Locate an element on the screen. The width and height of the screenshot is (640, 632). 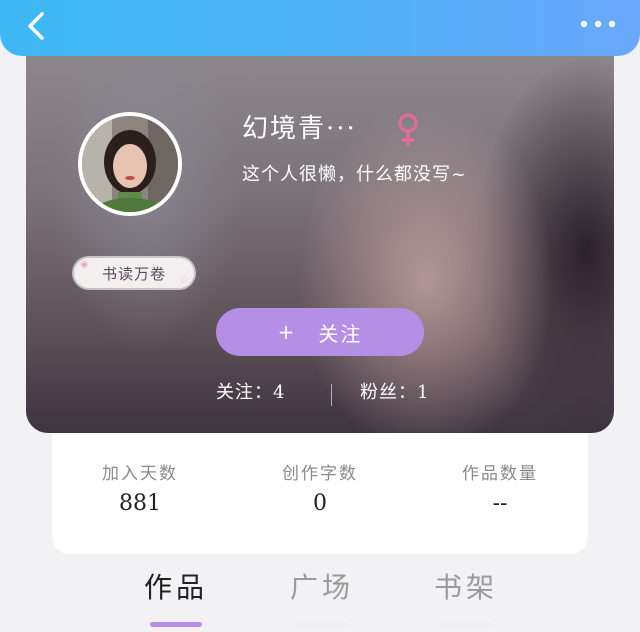
stats-divider is located at coordinates (331, 395).